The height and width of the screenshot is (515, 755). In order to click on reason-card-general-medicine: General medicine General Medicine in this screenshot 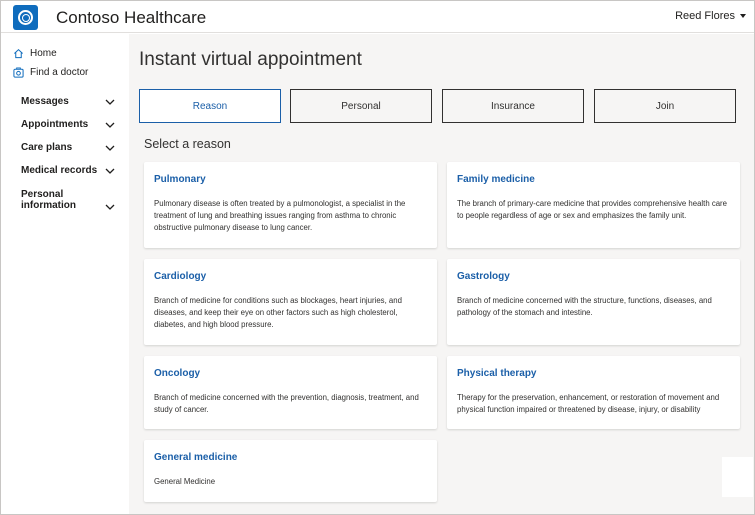, I will do `click(290, 471)`.